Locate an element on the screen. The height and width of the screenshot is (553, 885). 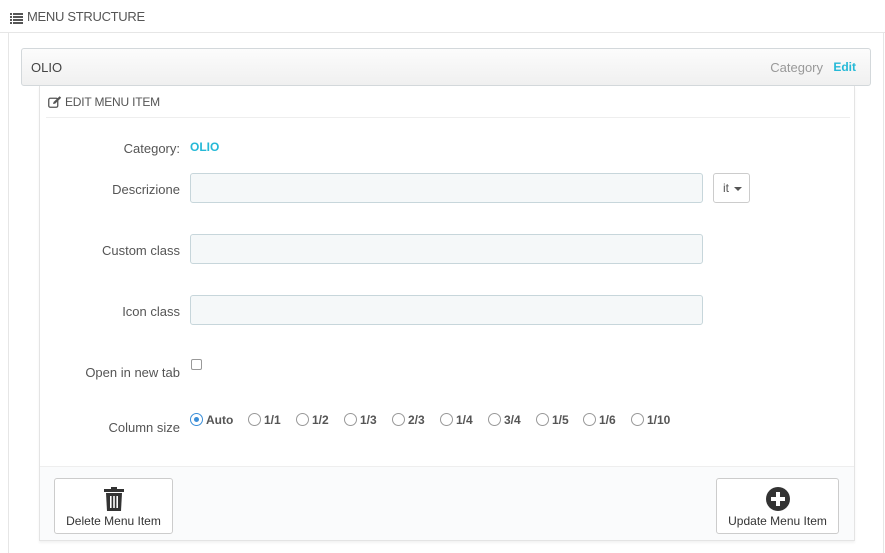
edit-link: Edit is located at coordinates (844, 67).